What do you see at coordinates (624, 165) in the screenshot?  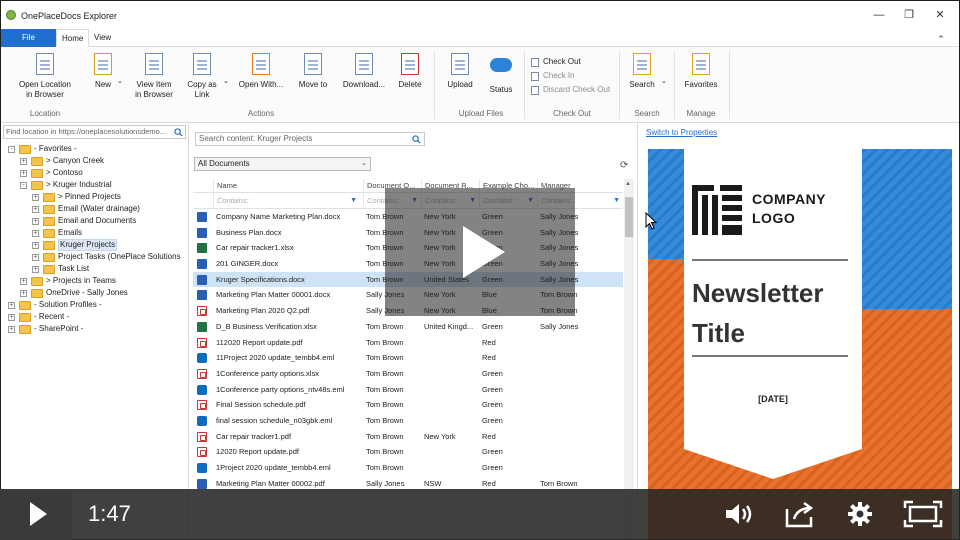 I see `refresh-icon: ⟳` at bounding box center [624, 165].